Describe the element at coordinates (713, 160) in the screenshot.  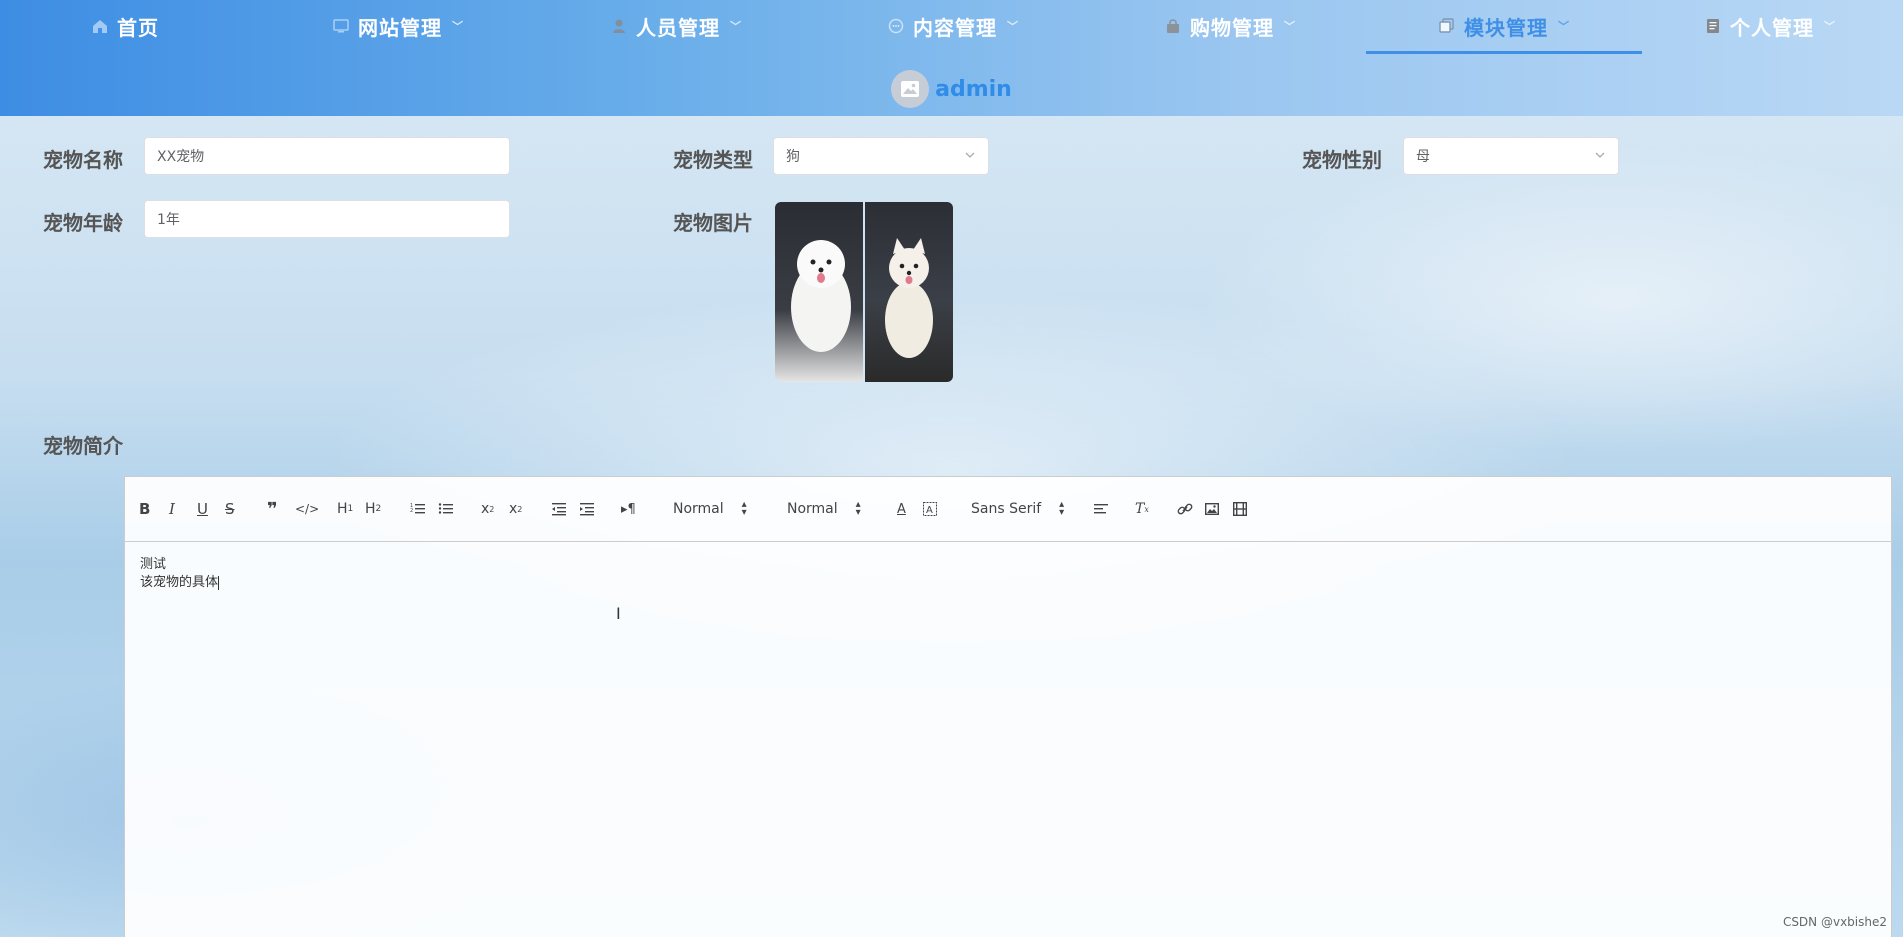
I see `pet-type-label: 宠物类型` at that location.